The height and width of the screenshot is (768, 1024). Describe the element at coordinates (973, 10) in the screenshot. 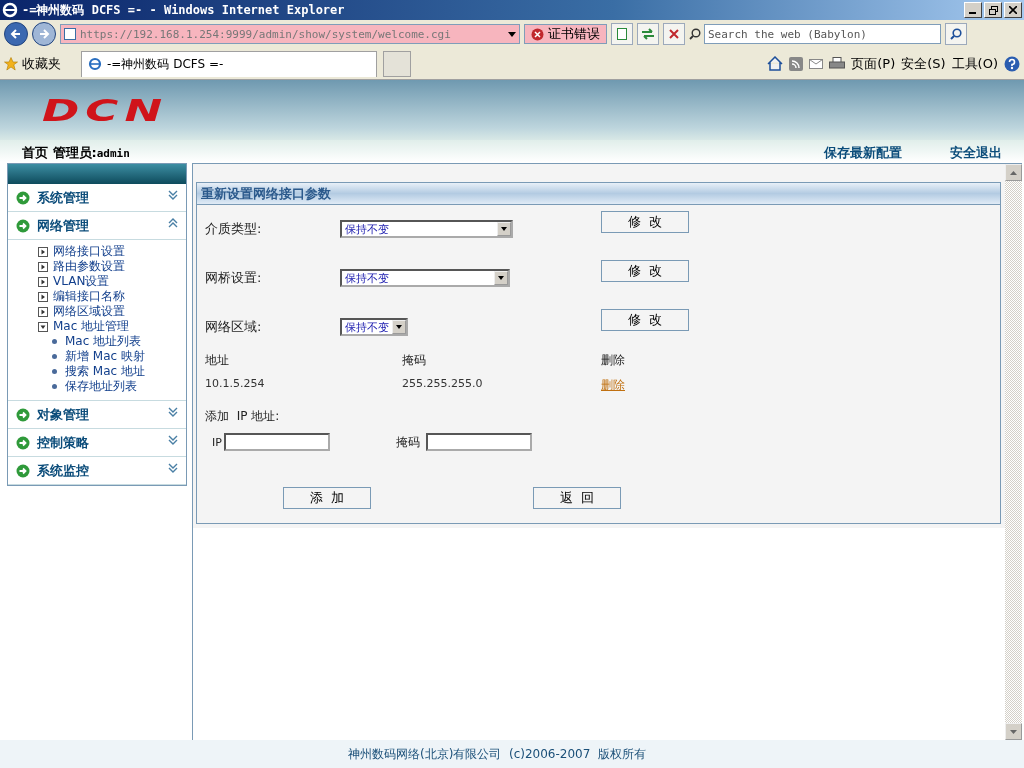

I see `minimize-button` at that location.